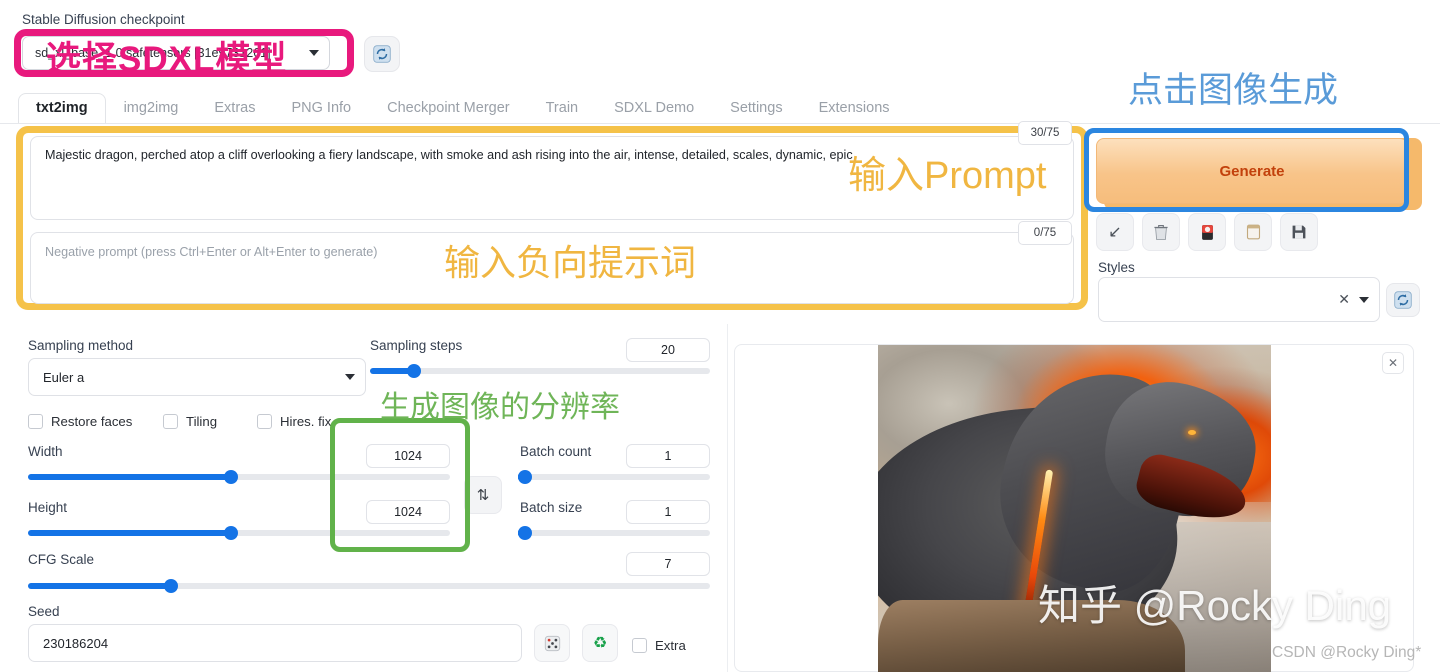  What do you see at coordinates (275, 643) in the screenshot?
I see `seed-input: 230186204` at bounding box center [275, 643].